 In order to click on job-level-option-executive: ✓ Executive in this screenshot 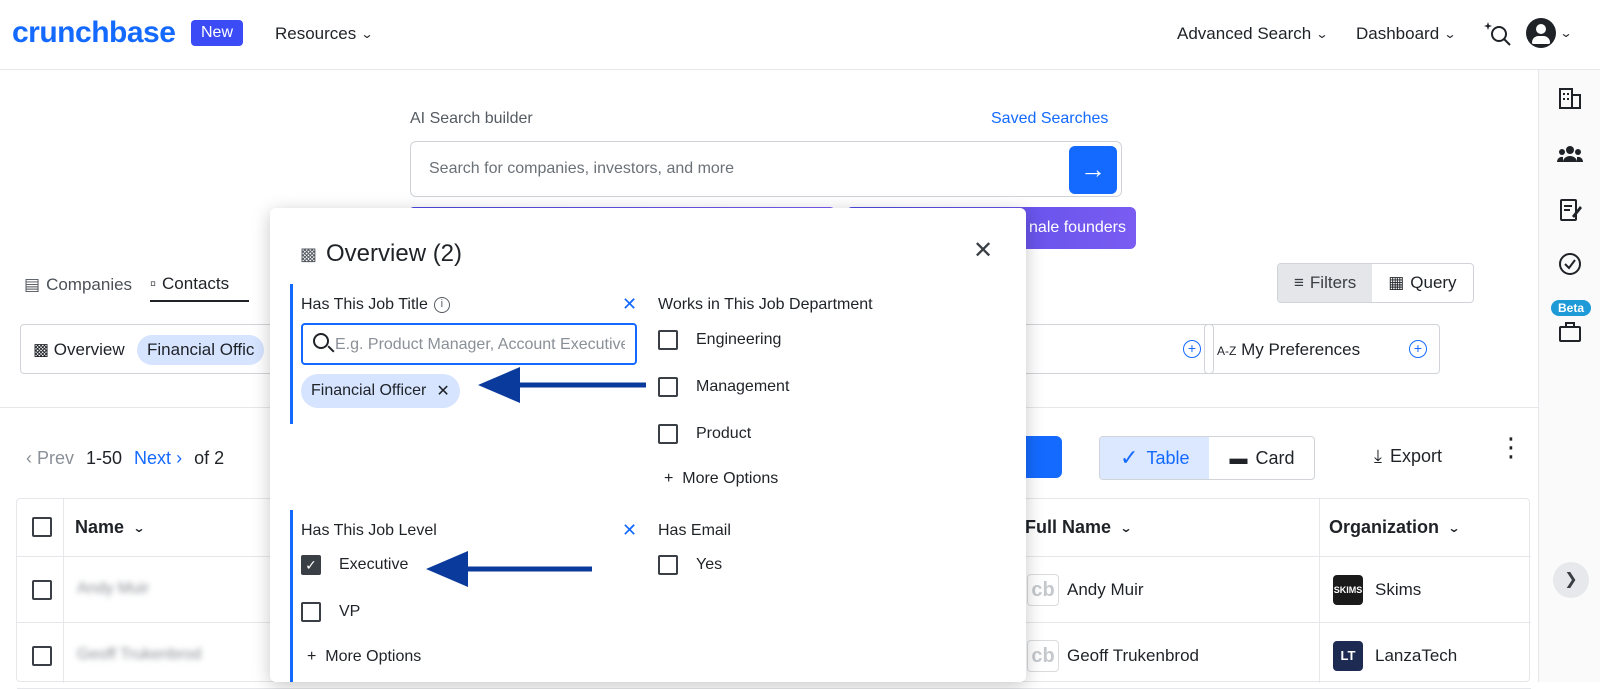, I will do `click(354, 565)`.